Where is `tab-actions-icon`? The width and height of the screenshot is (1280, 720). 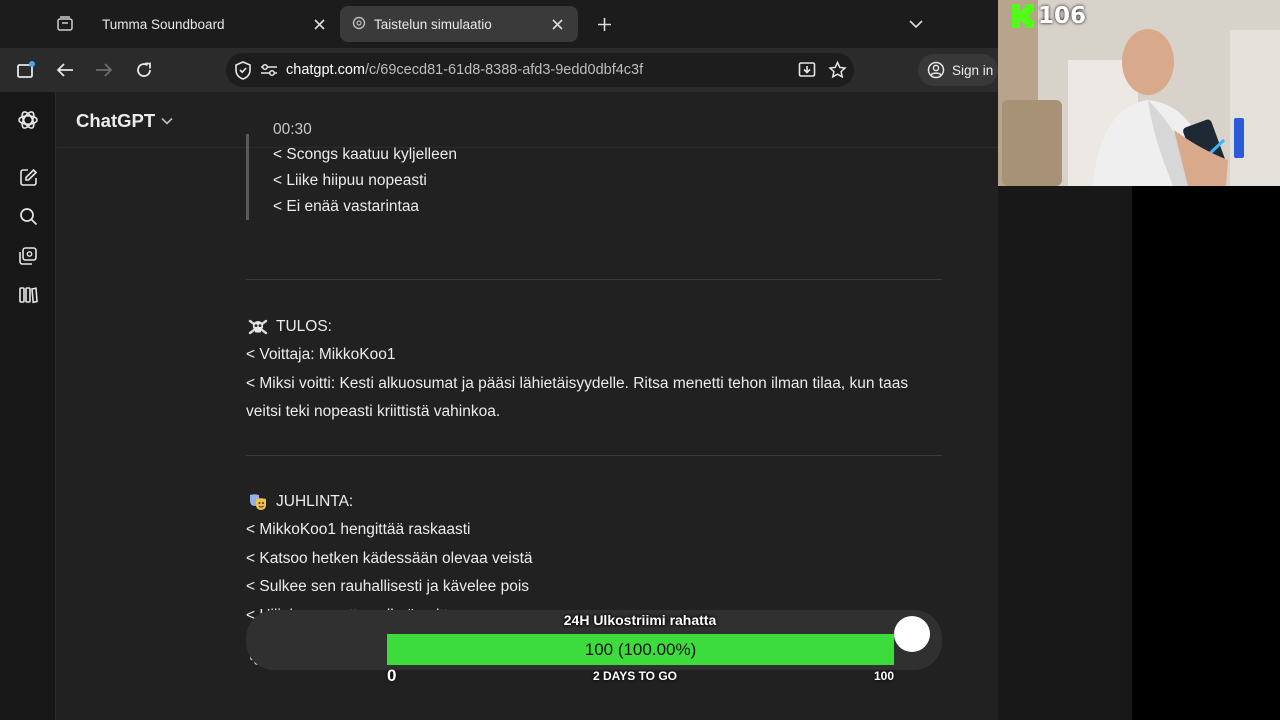 tab-actions-icon is located at coordinates (65, 23).